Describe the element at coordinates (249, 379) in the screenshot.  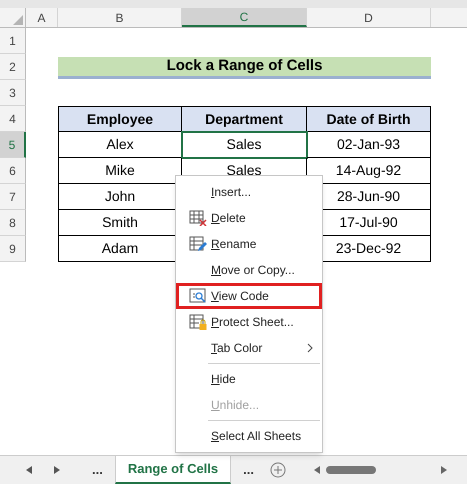
I see `menu-item: Hide` at that location.